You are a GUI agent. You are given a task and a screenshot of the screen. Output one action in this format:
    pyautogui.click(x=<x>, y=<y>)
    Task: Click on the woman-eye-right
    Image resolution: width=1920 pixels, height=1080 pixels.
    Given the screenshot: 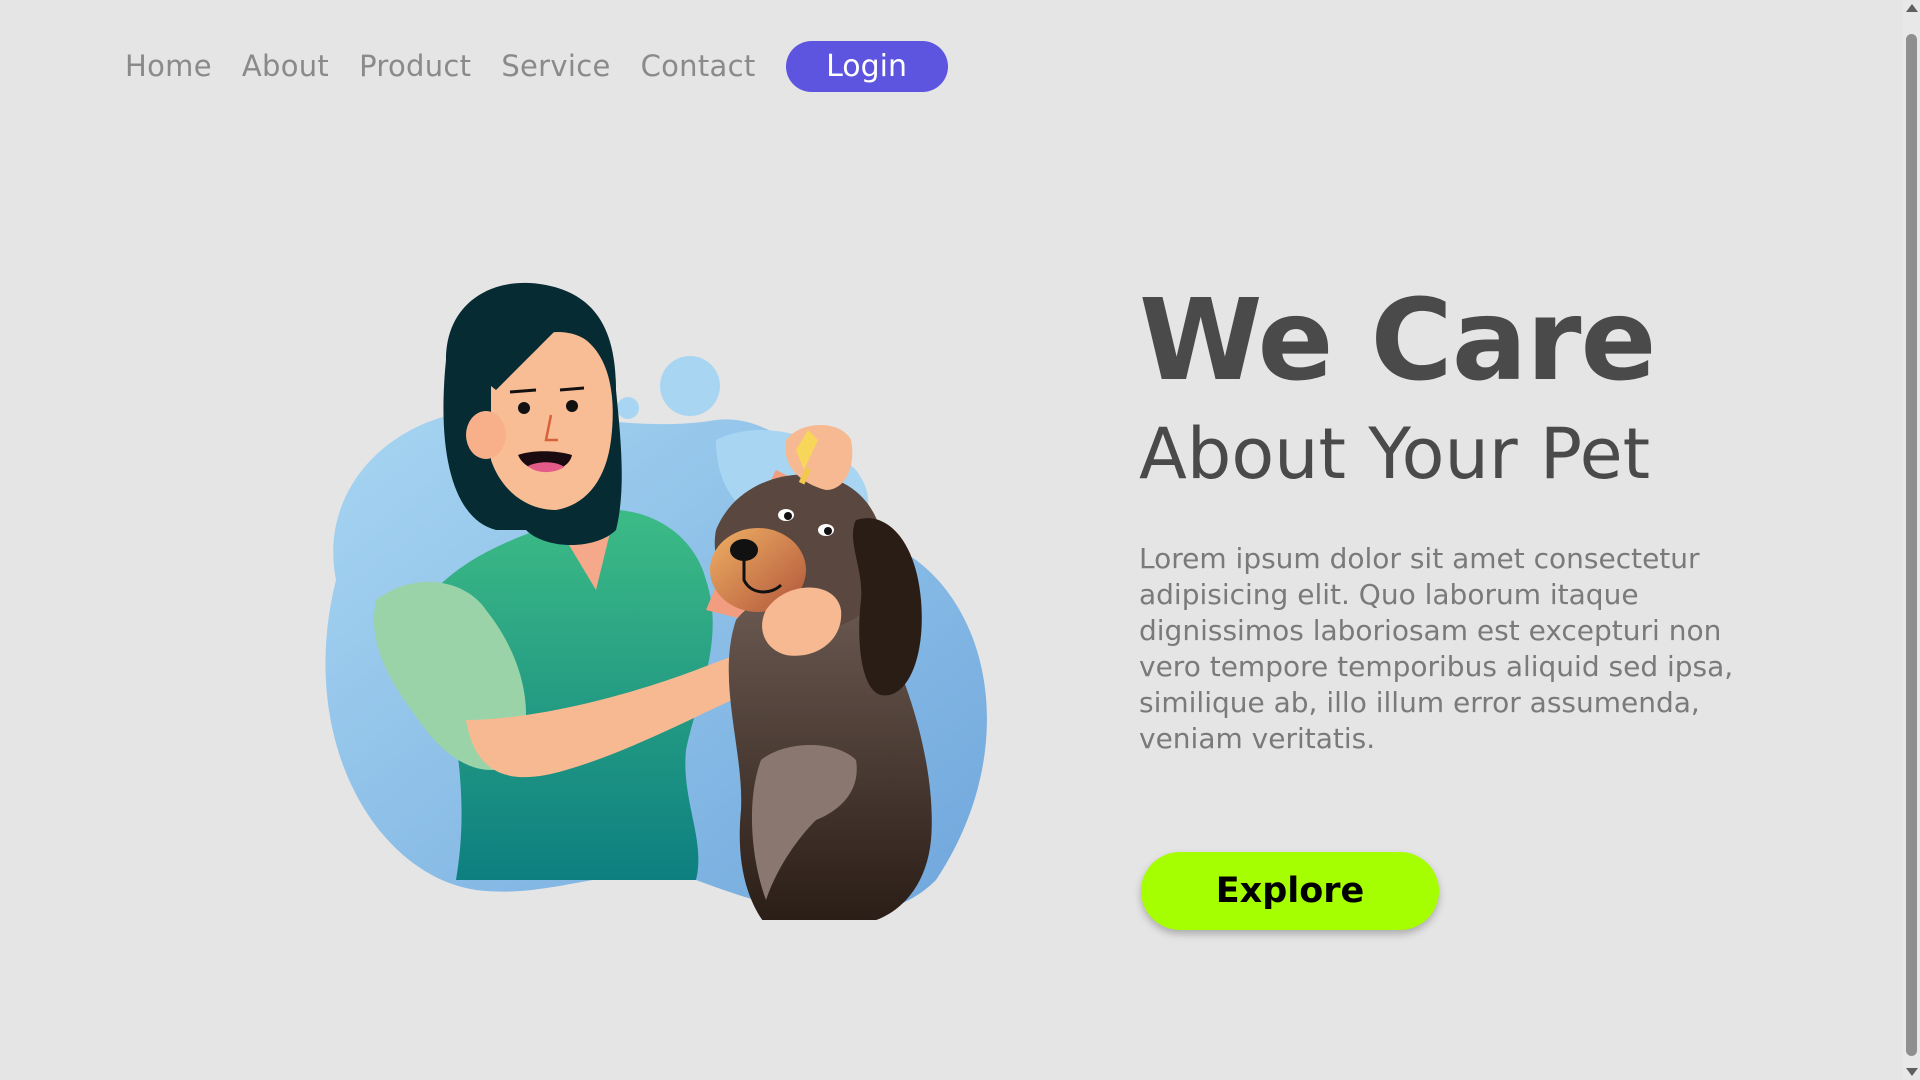 What is the action you would take?
    pyautogui.click(x=572, y=406)
    